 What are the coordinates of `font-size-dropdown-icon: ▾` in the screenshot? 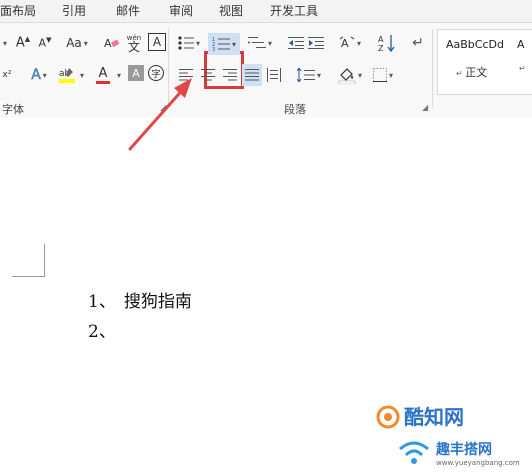 It's located at (4, 43).